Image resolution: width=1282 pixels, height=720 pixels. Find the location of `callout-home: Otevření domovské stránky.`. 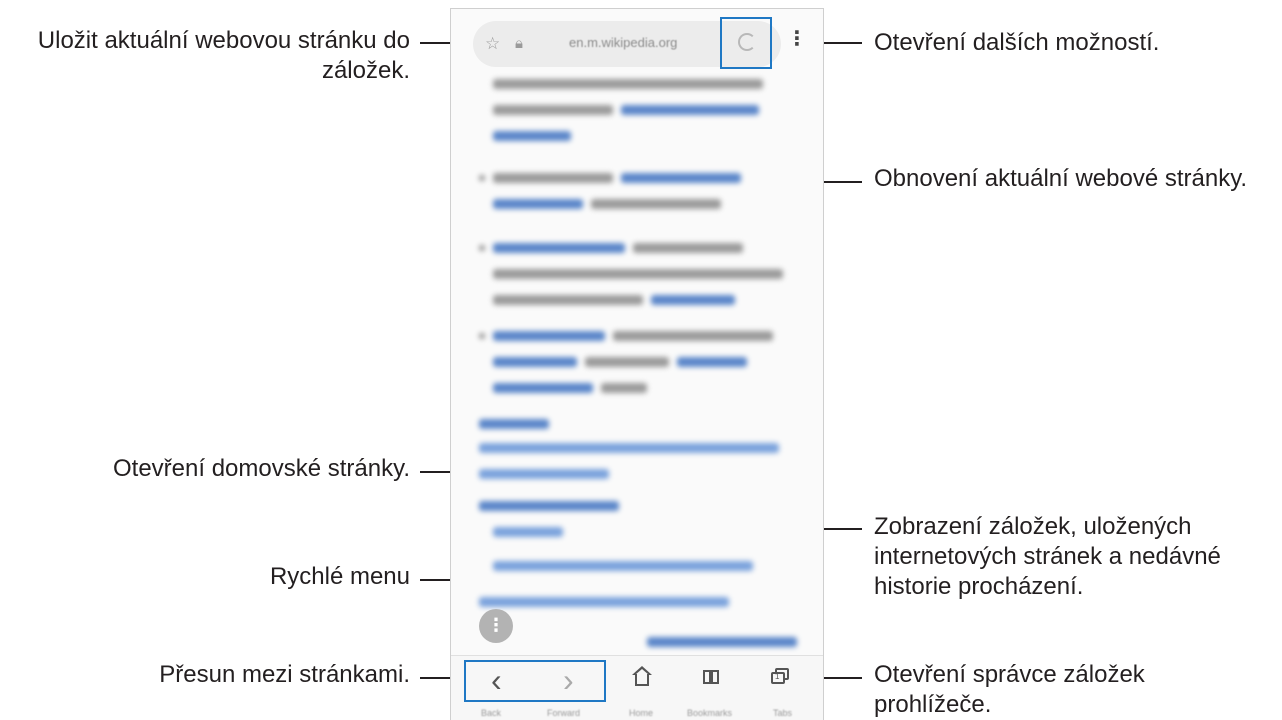

callout-home: Otevření domovské stránky. is located at coordinates (205, 469).